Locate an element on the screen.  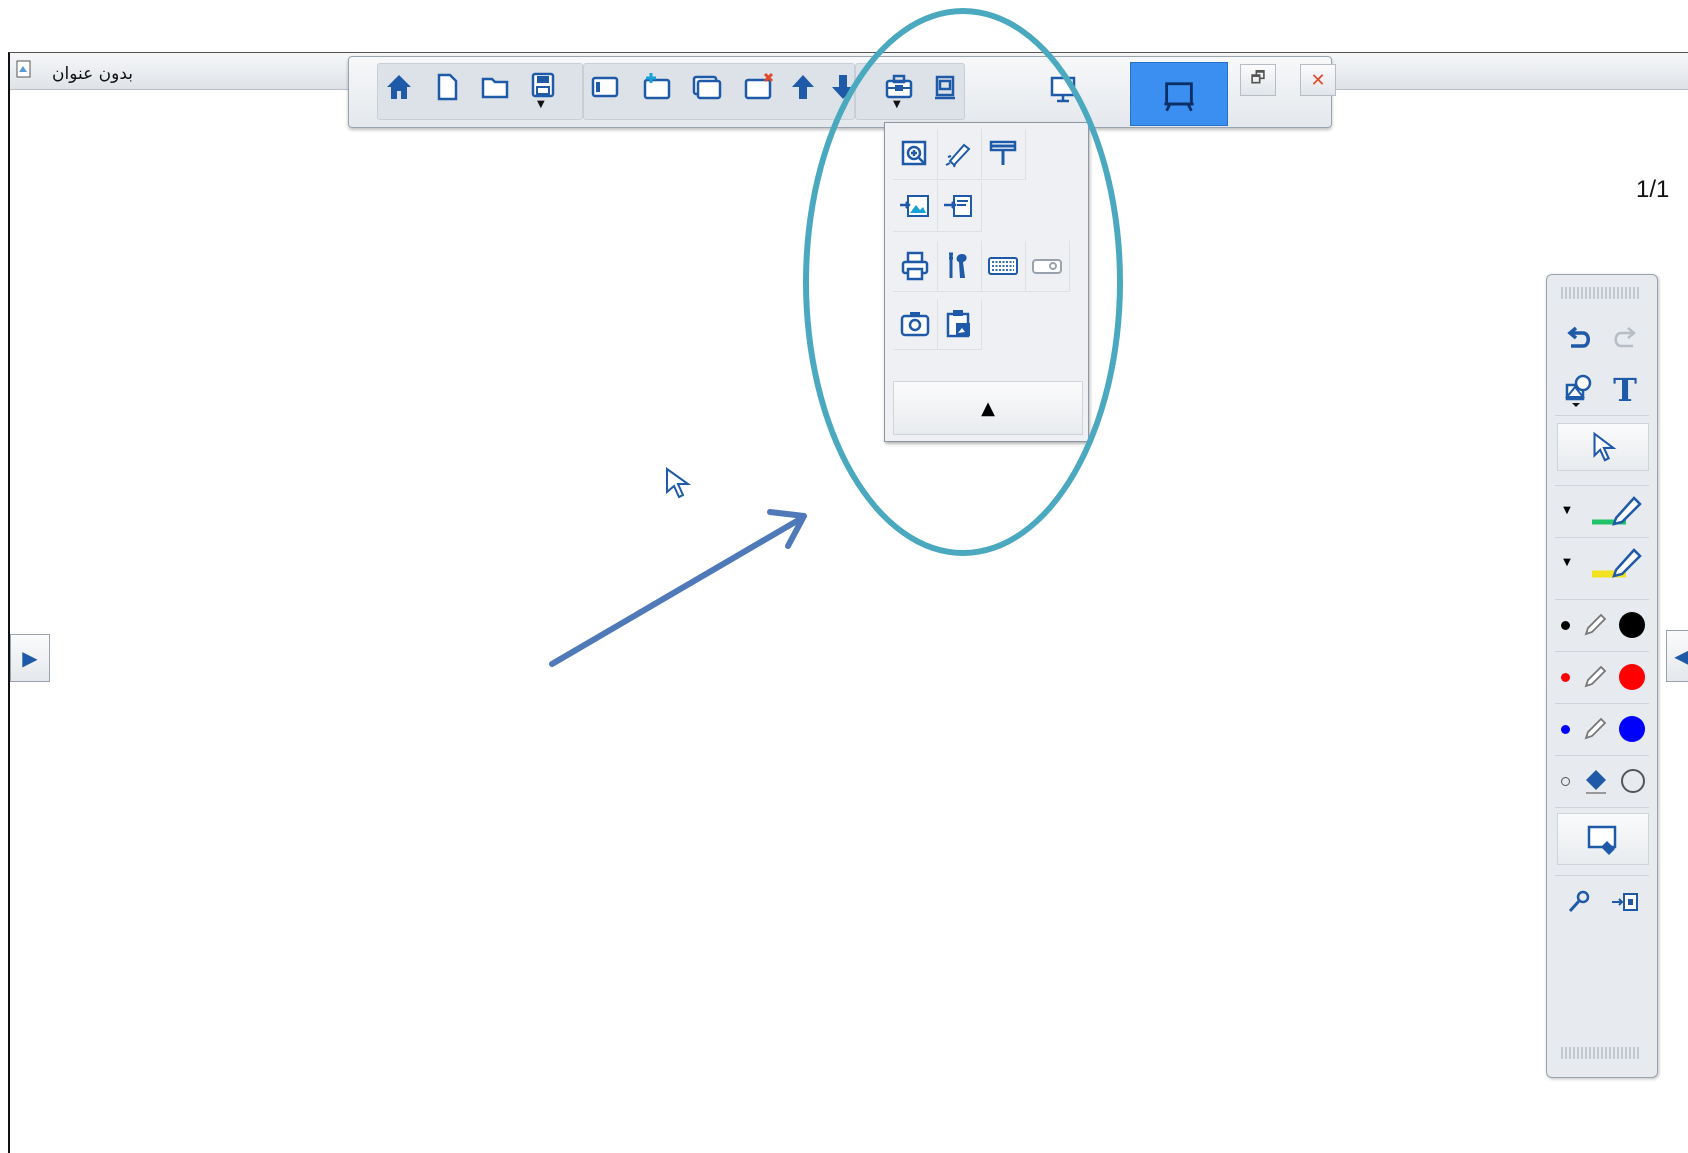
open-folder-icon is located at coordinates (495, 87).